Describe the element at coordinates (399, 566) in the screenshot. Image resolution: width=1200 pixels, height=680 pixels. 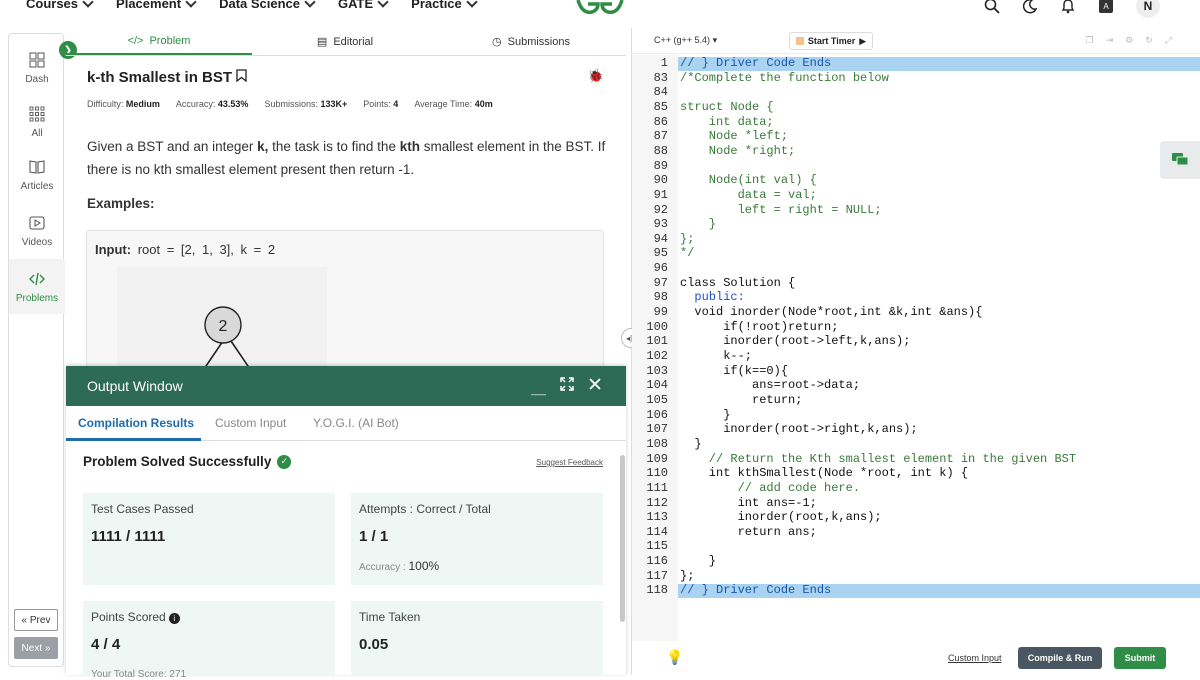
I see `accuracy-row: Accuracy : 100%` at that location.